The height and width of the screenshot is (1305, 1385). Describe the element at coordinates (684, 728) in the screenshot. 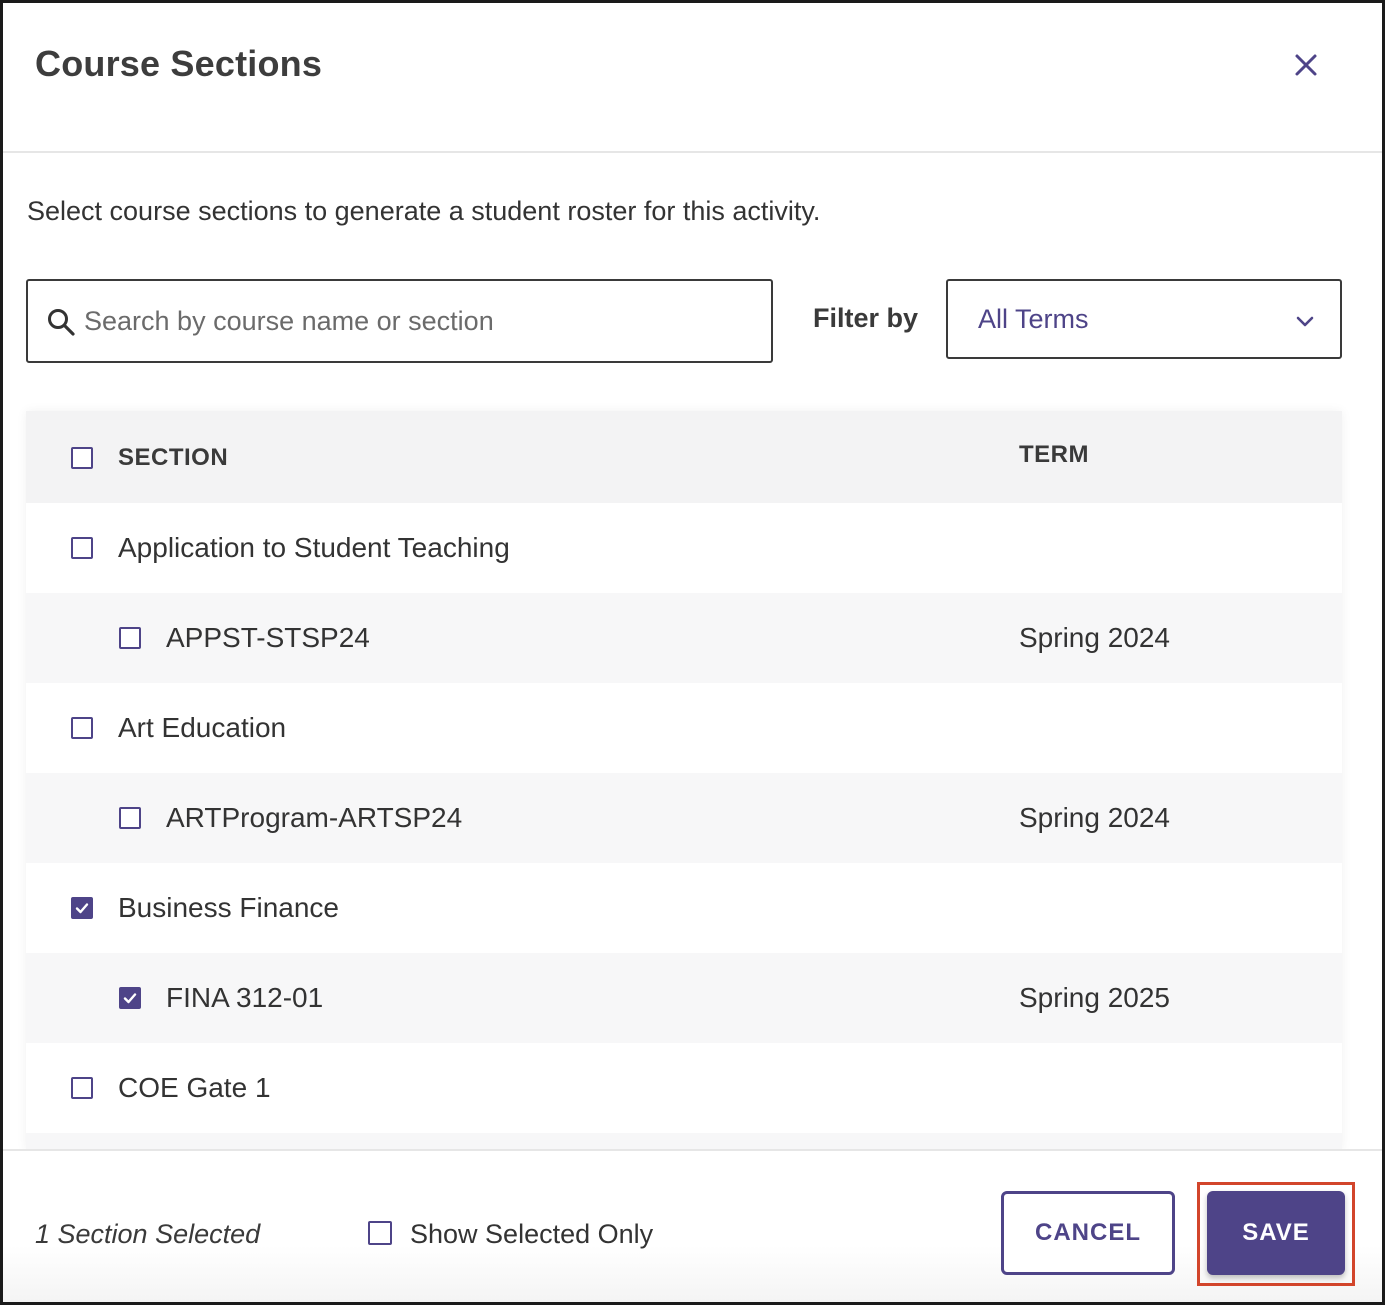

I see `course-row: Art Education` at that location.